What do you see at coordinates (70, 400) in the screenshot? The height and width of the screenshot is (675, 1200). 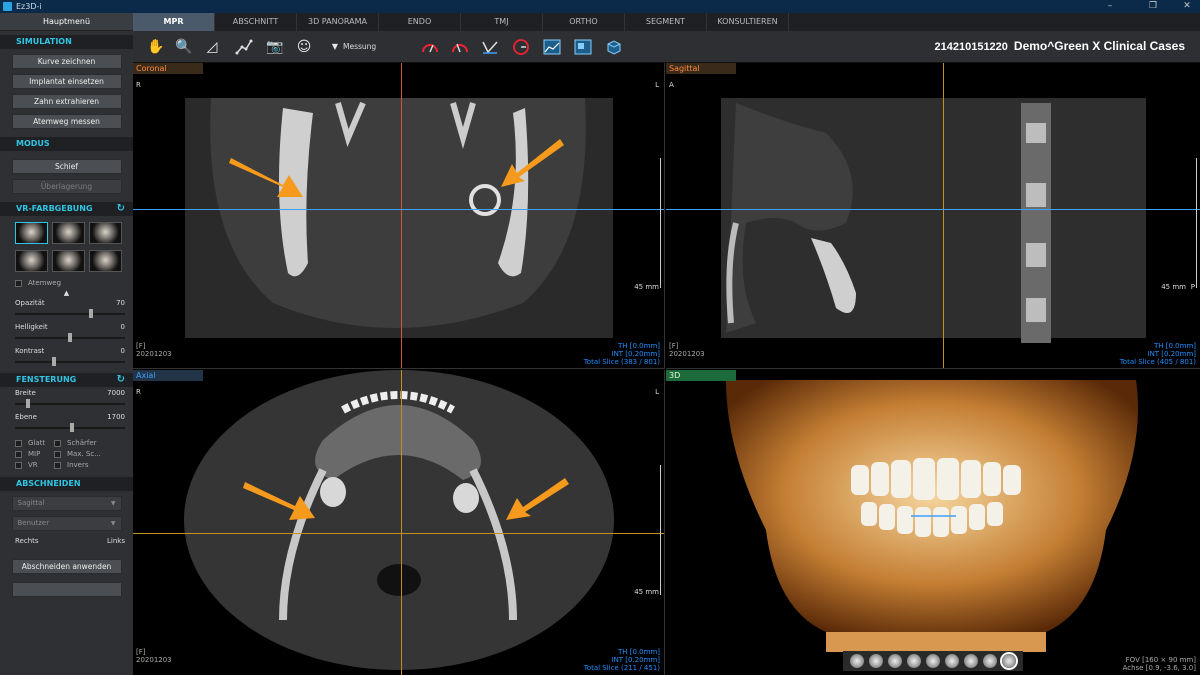 I see `slider-breite: Breite 7000` at bounding box center [70, 400].